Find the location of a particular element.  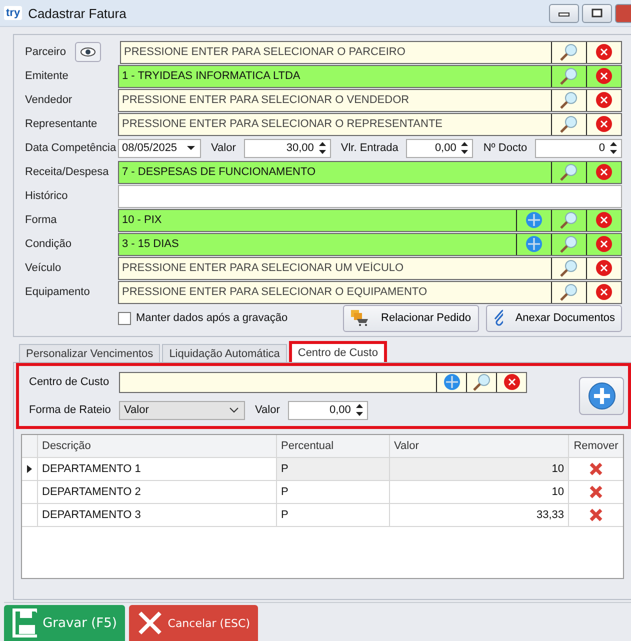

field-label: Forma is located at coordinates (41, 220).